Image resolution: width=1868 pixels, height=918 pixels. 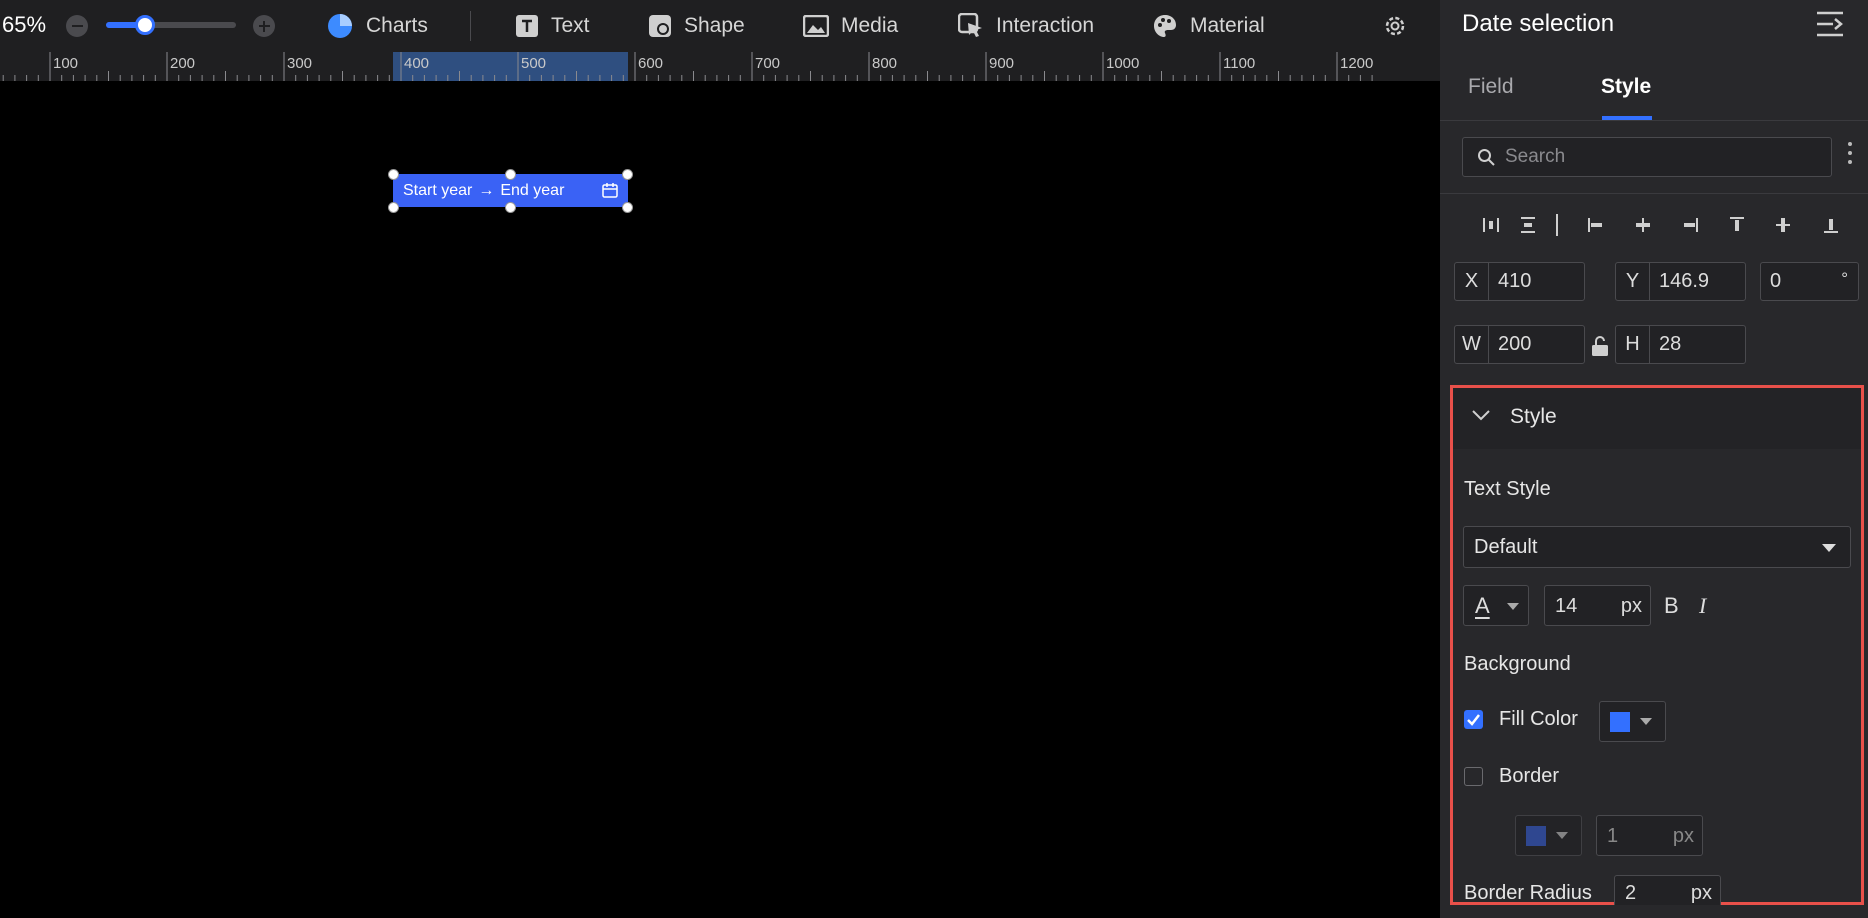 I want to click on align-middle-button, so click(x=1783, y=225).